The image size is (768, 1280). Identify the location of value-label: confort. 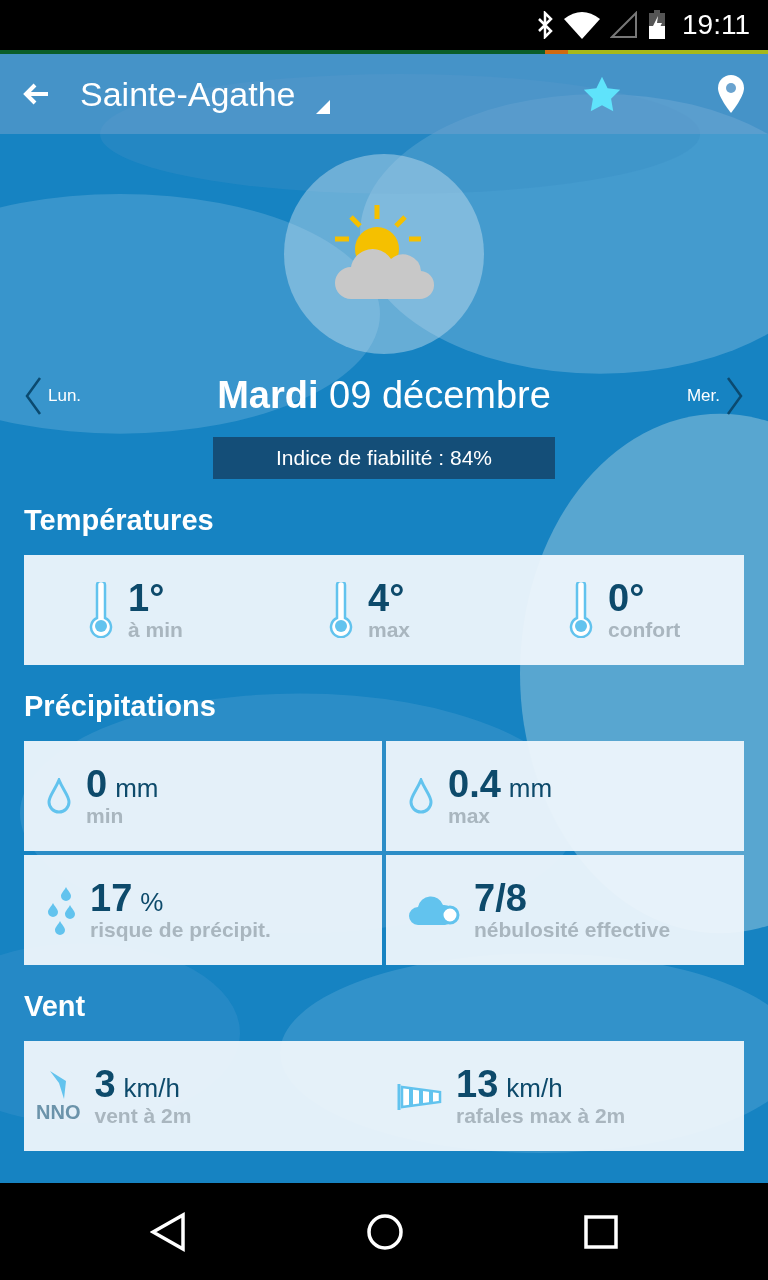
(644, 630).